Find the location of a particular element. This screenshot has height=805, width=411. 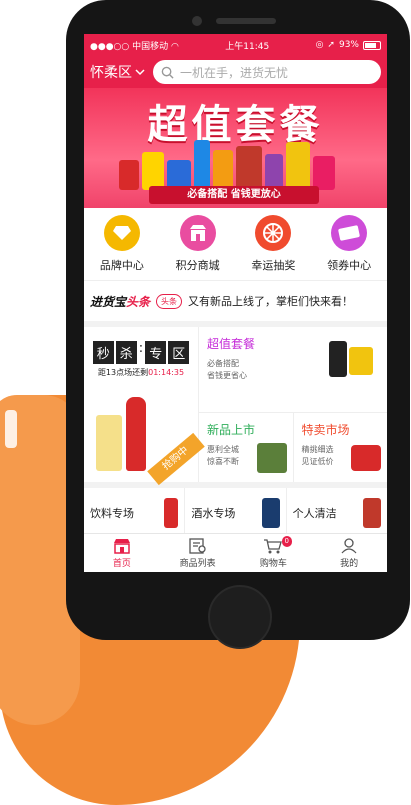

brand-center-entry: 品牌中心 is located at coordinates (122, 244).